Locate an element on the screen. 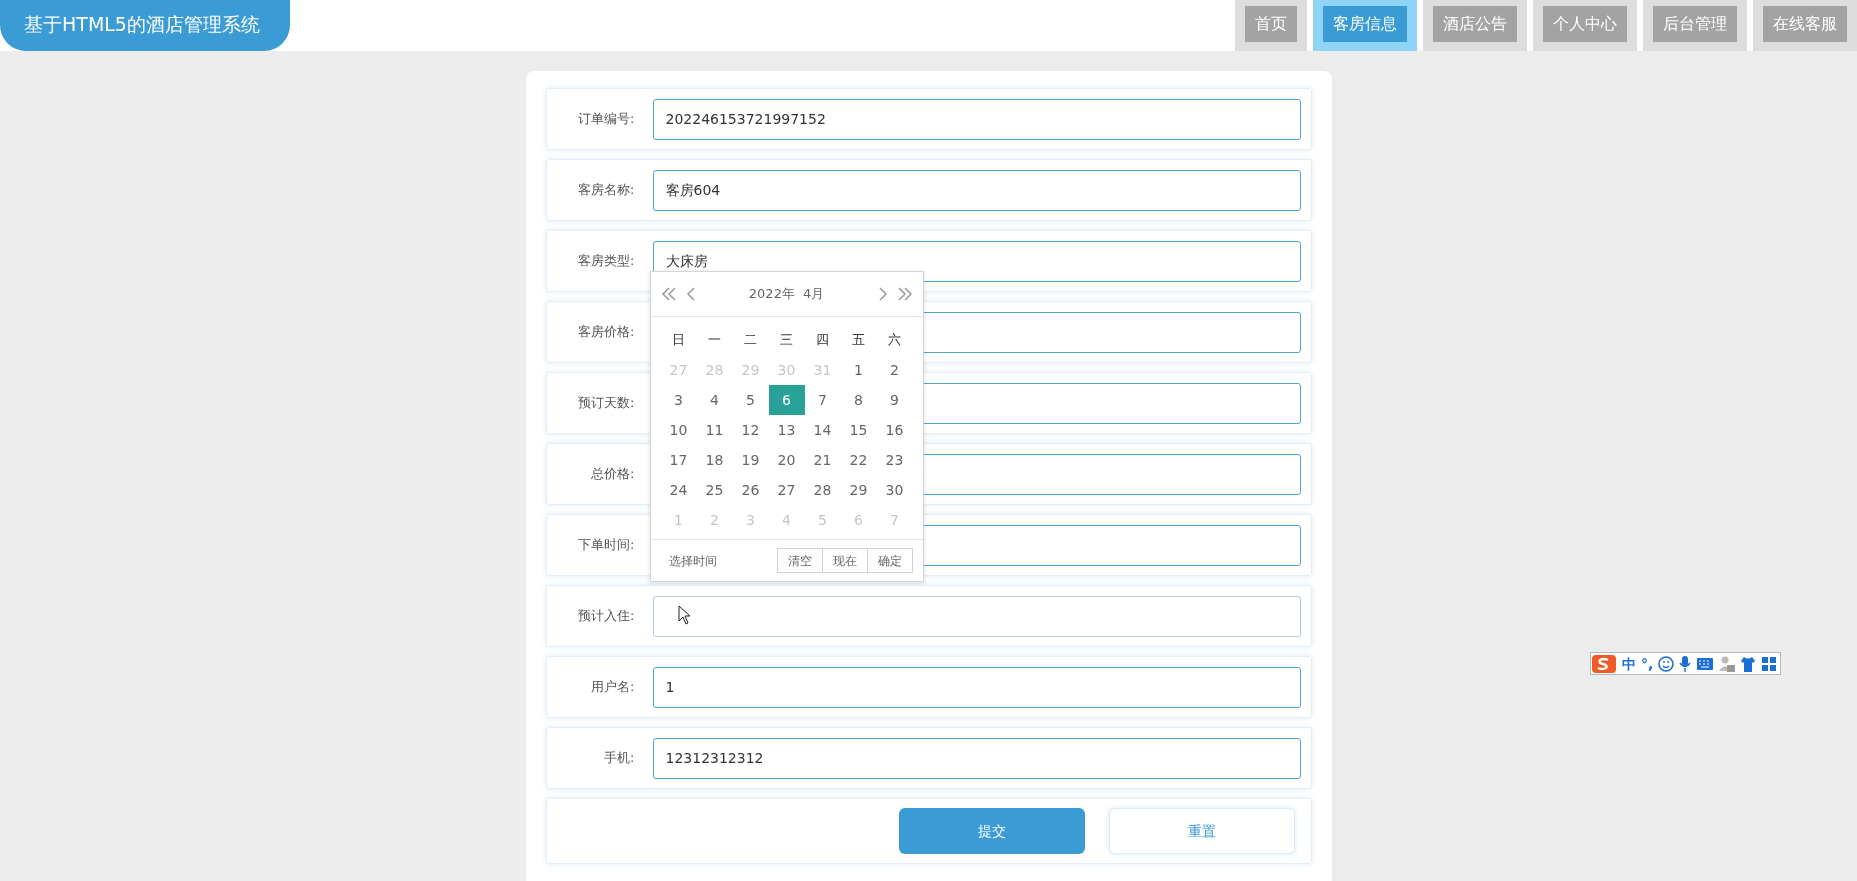  field-label: 下单时间: is located at coordinates (606, 545).